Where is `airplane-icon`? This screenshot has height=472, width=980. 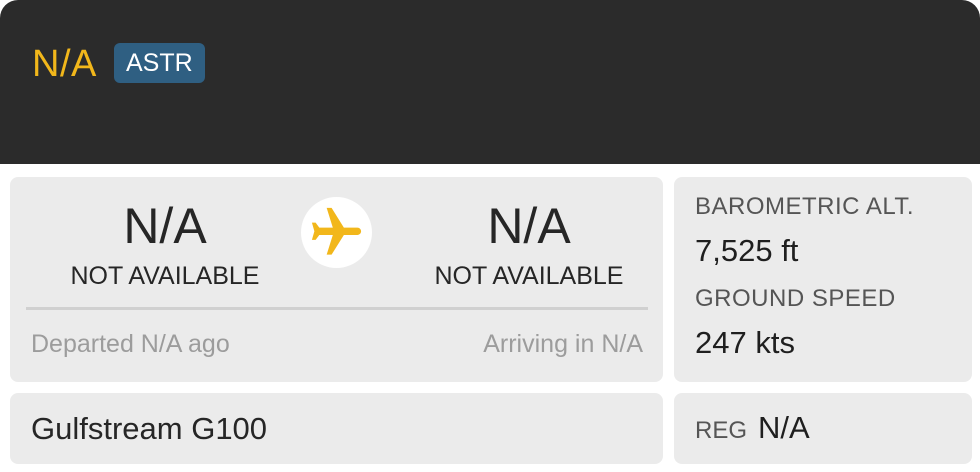
airplane-icon is located at coordinates (336, 231).